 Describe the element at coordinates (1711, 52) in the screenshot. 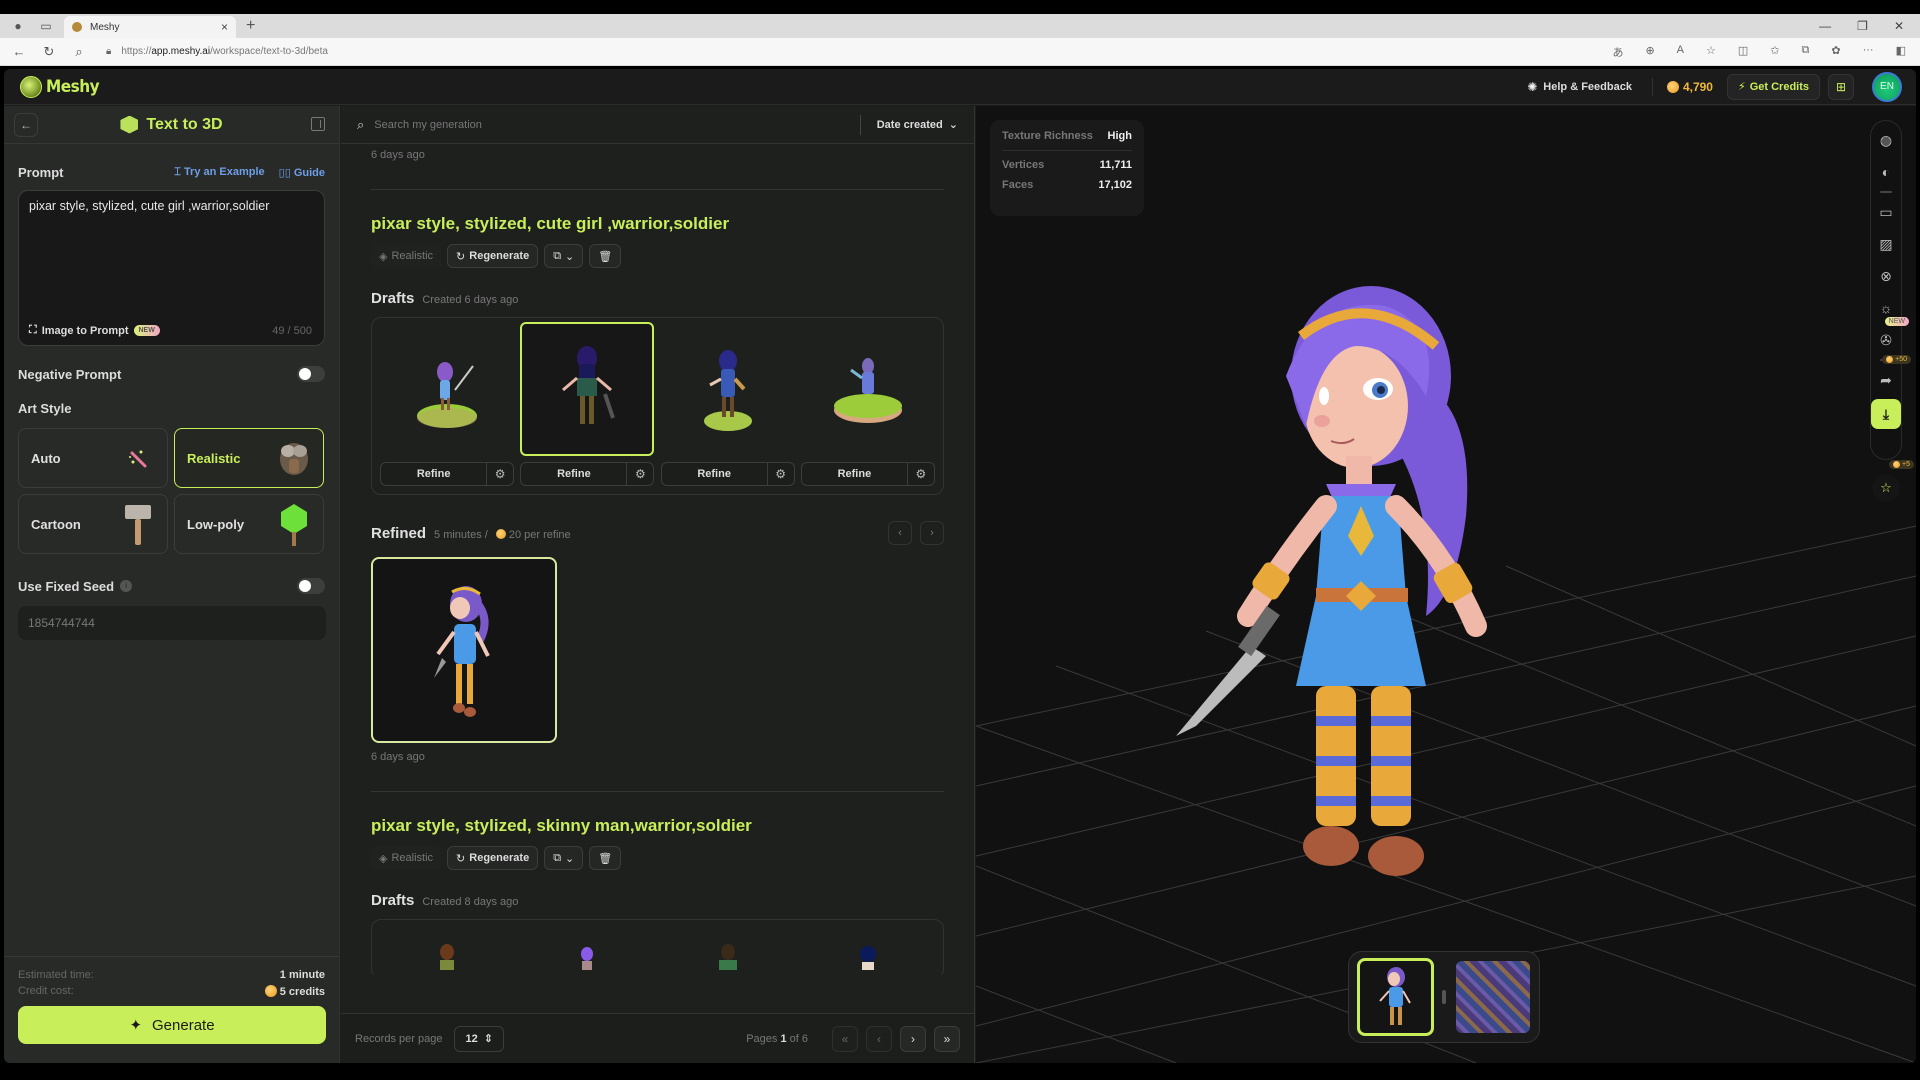

I see `favorite-icon: ☆` at that location.